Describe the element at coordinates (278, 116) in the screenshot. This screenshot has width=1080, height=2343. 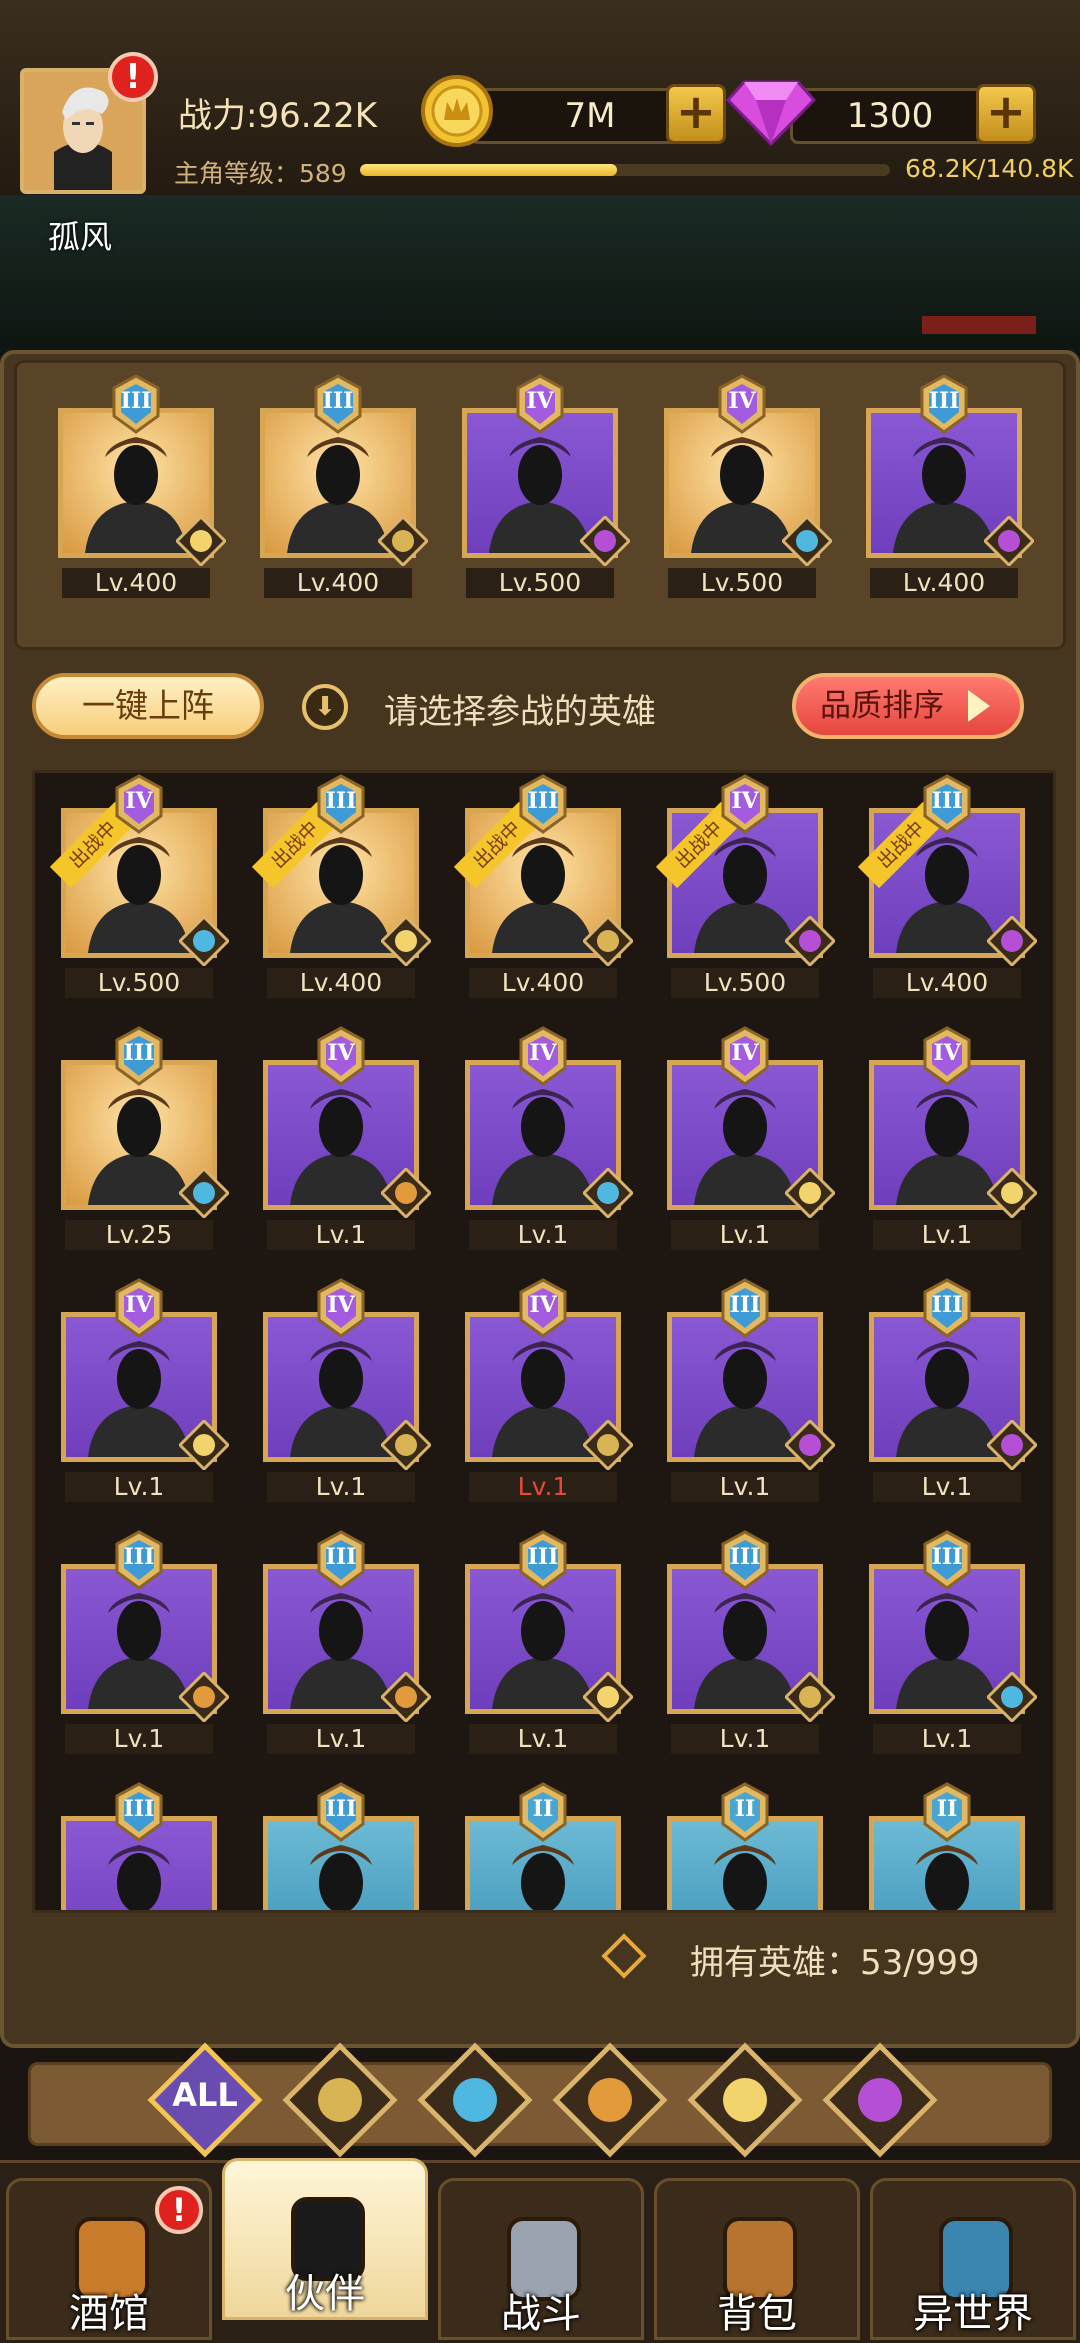
I see `combat-power: 战力:96.22K` at that location.